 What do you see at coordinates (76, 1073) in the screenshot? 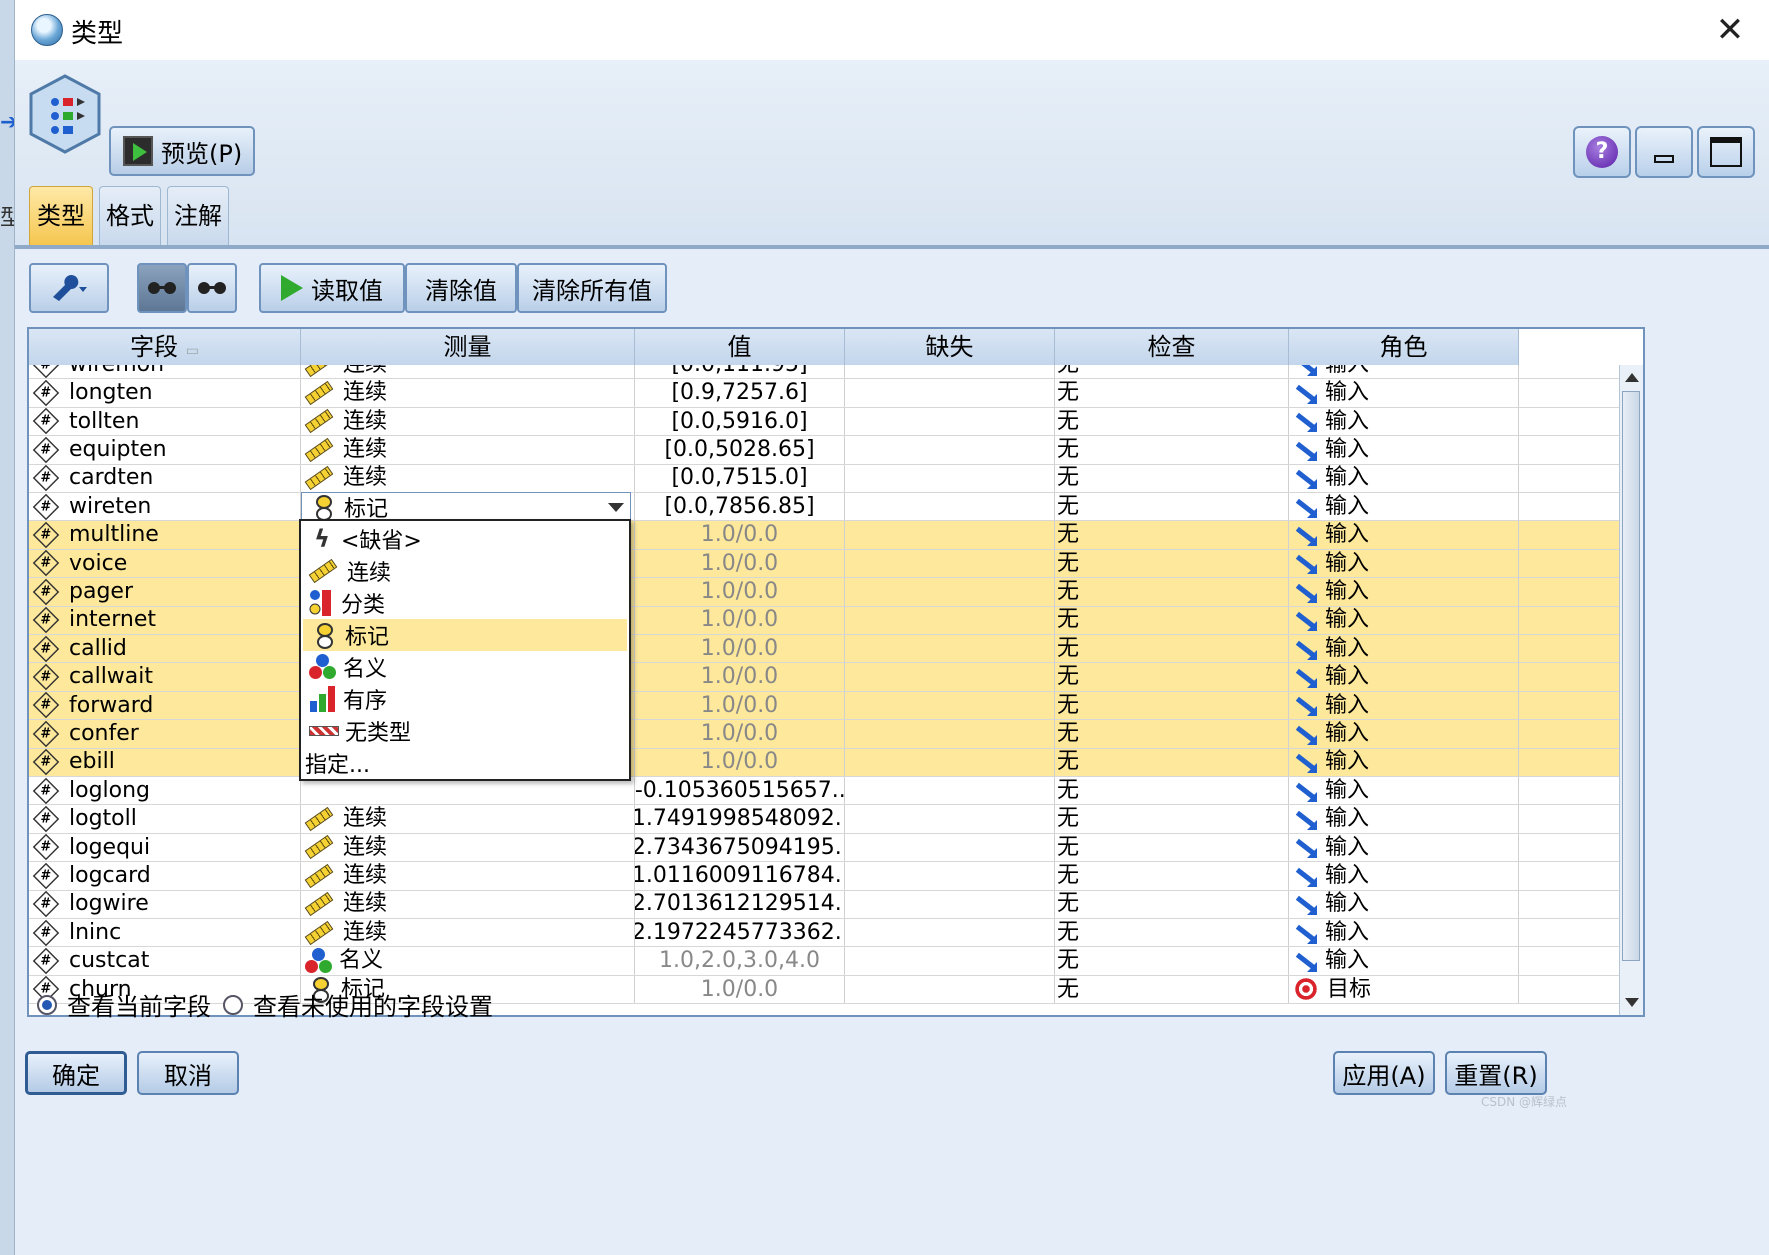
I see `ok-button: 确定` at bounding box center [76, 1073].